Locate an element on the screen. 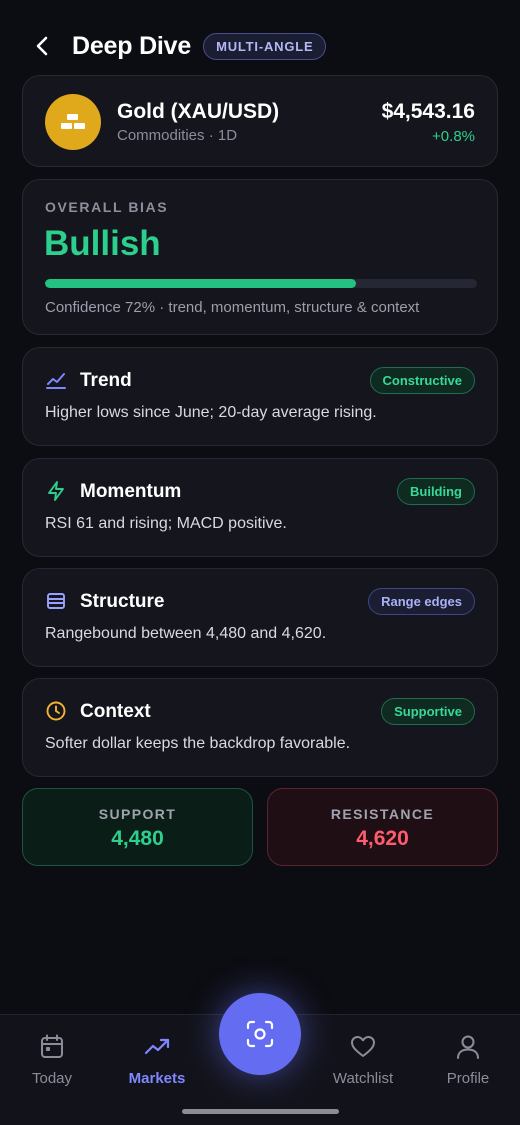  bias-value: Bullish is located at coordinates (102, 243).